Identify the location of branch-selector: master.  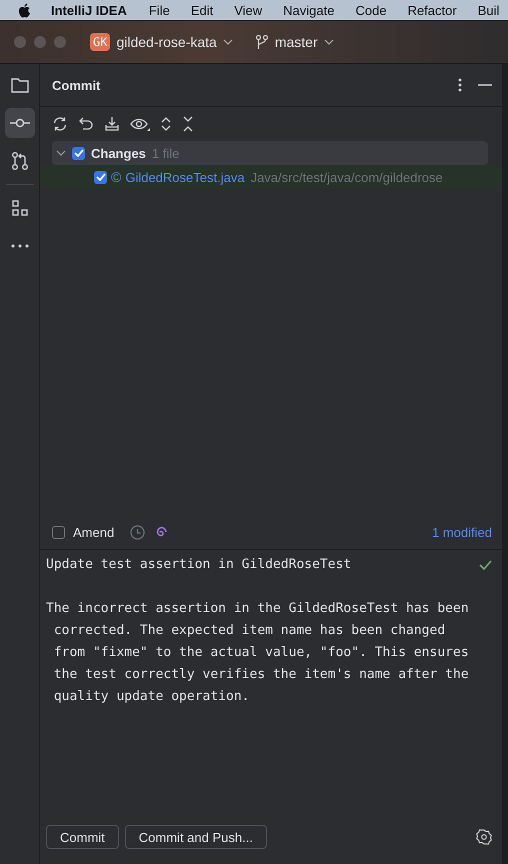
(294, 42).